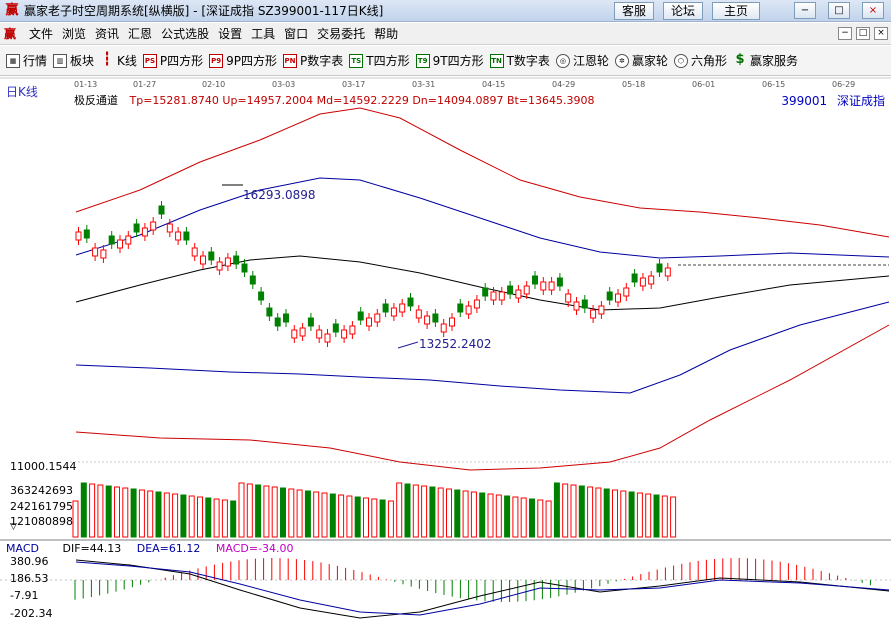 The image size is (891, 632). I want to click on date-tick: 05-18, so click(634, 84).